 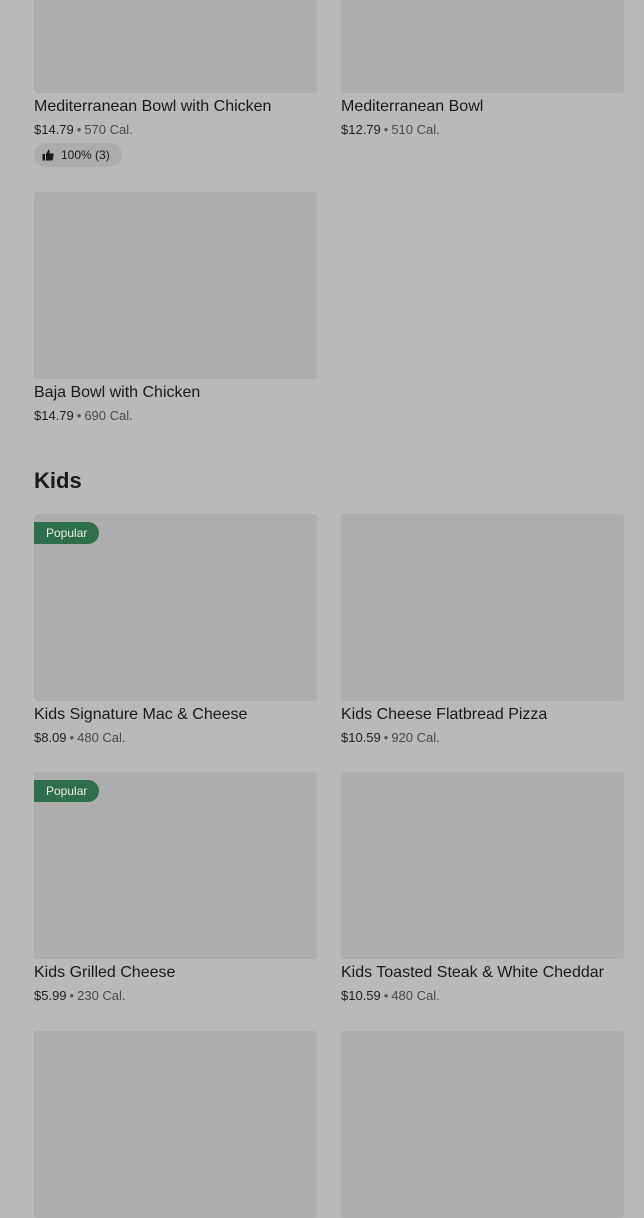 I want to click on item-price: $8.09, so click(x=50, y=737).